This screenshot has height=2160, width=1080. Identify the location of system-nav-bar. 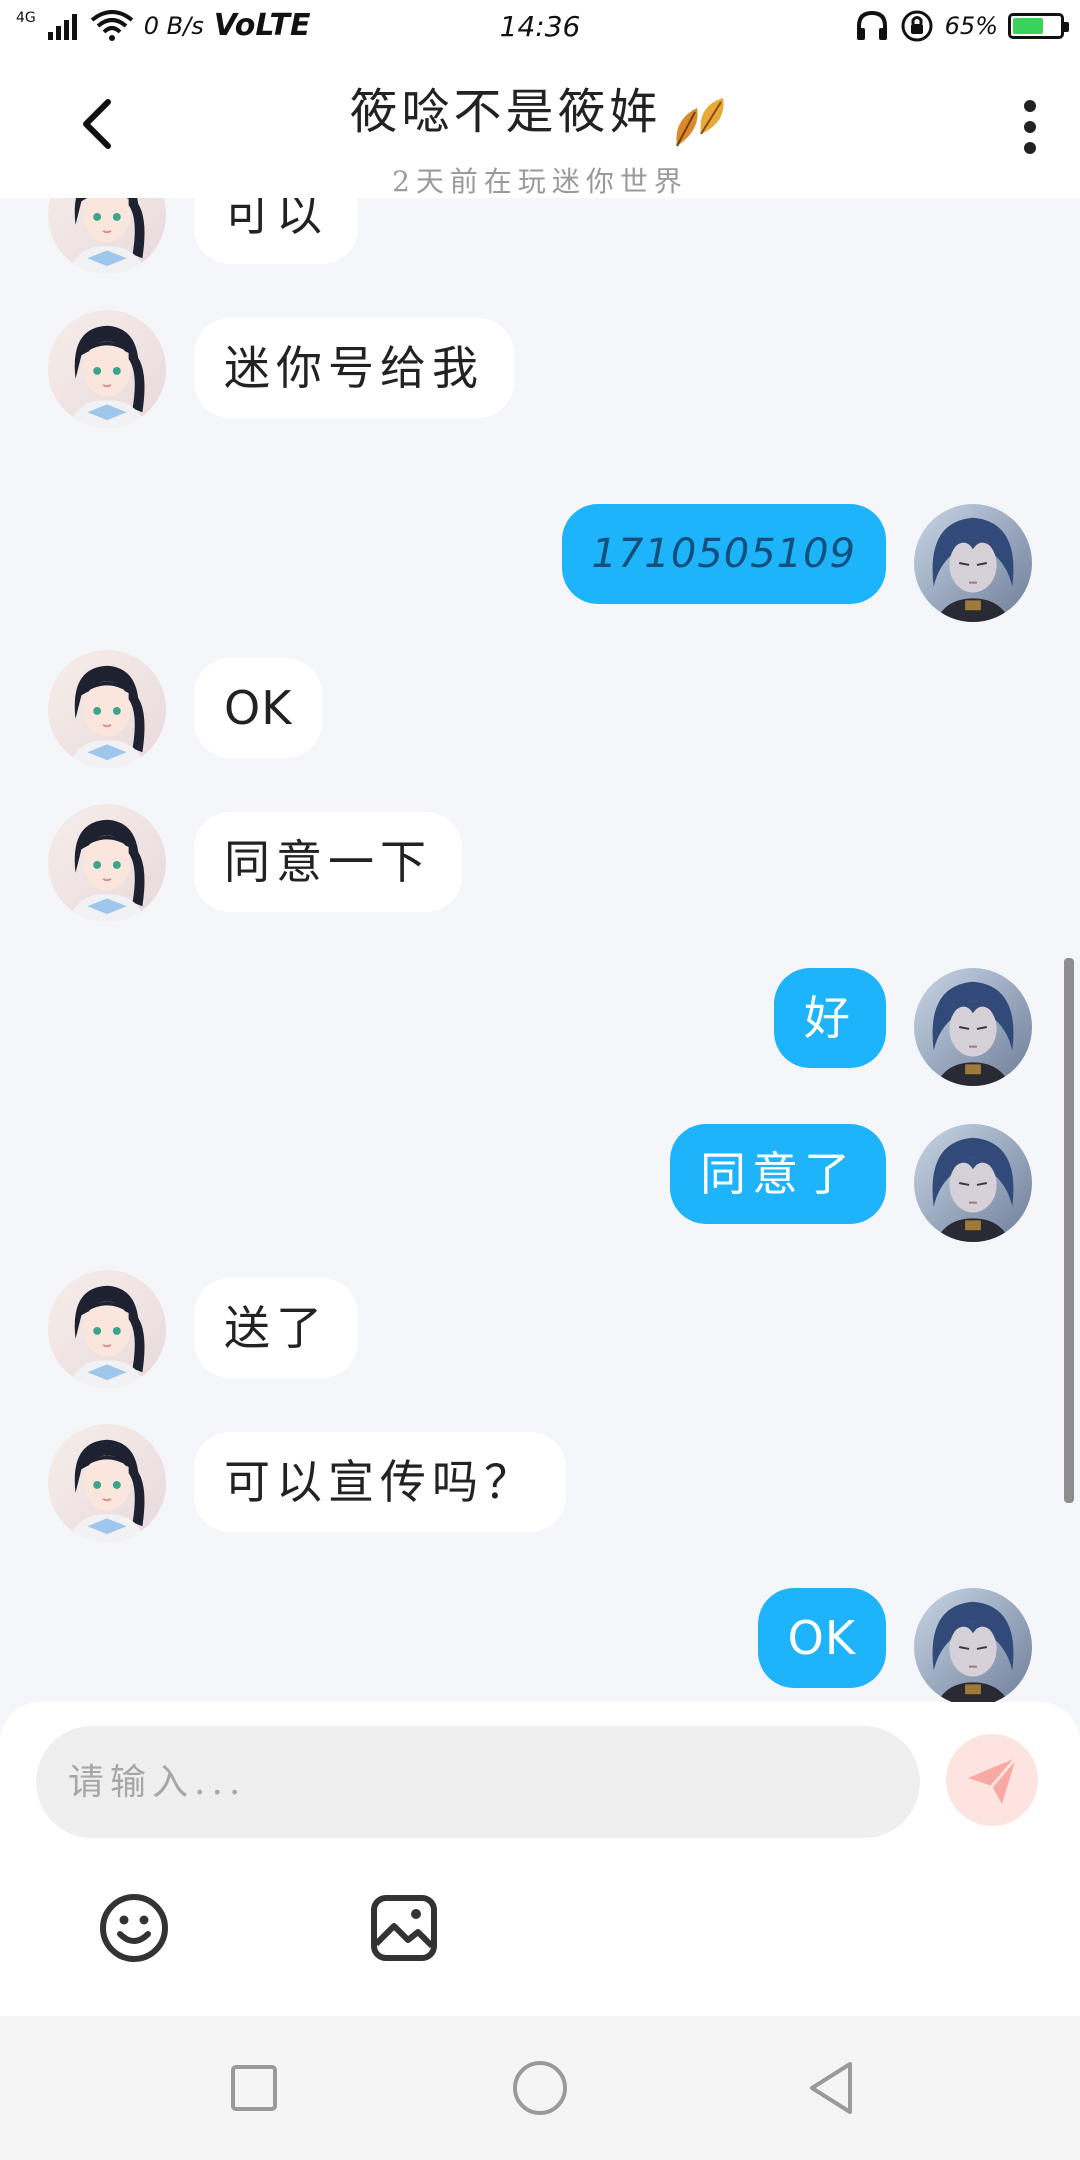
(540, 2088).